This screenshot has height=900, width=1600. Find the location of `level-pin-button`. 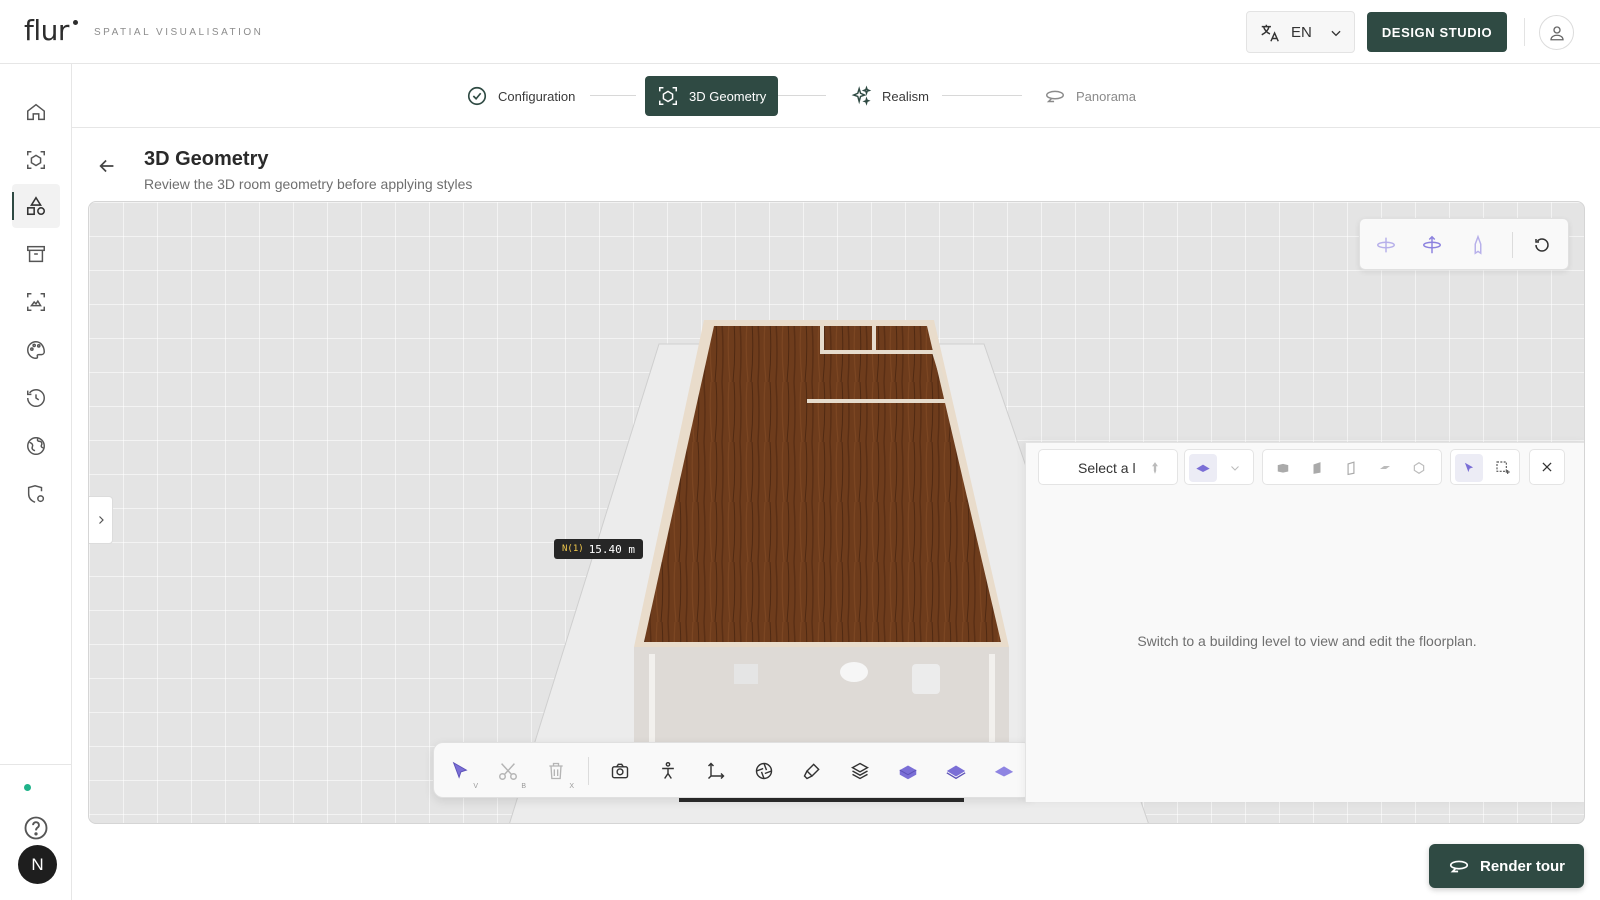

level-pin-button is located at coordinates (1155, 468).